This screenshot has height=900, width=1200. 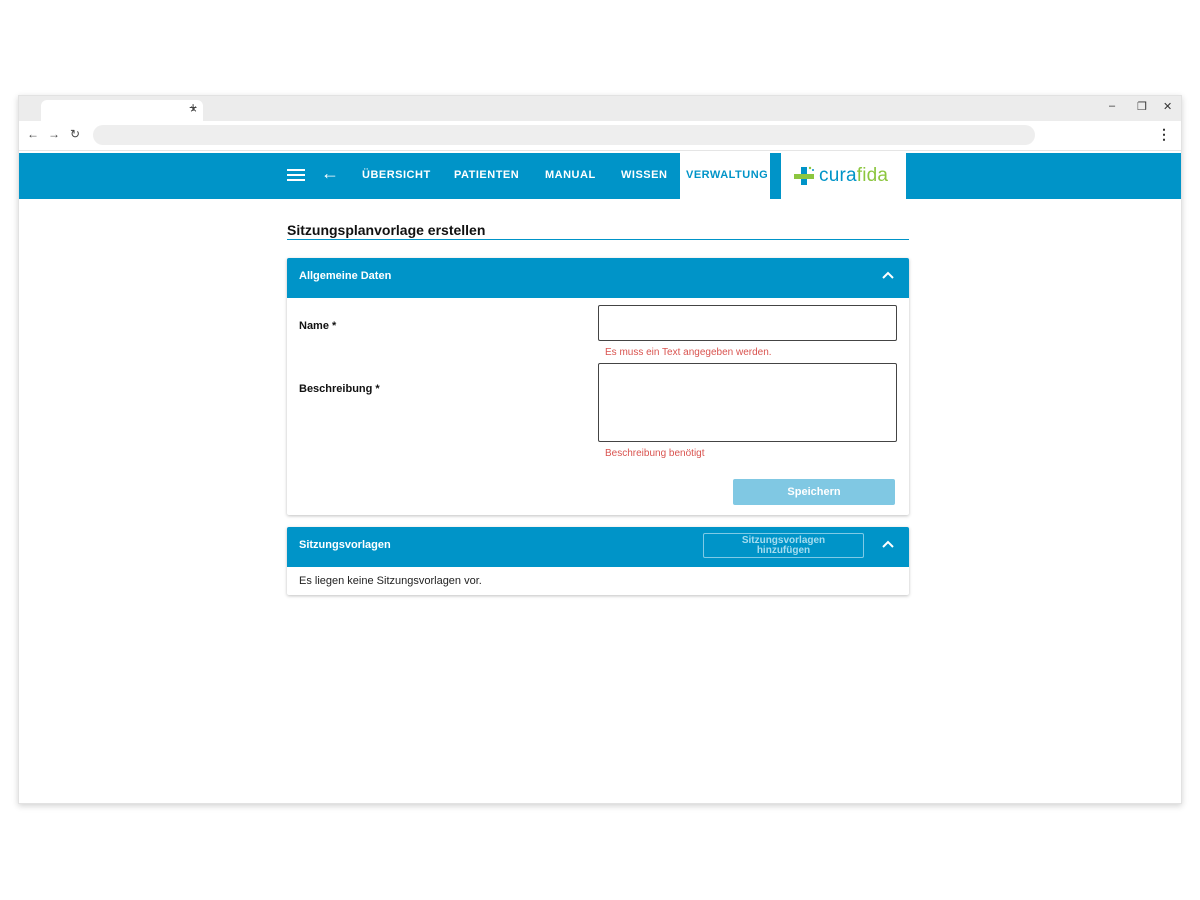 I want to click on browser-toolbar: ← → ↻ ⋮, so click(x=600, y=136).